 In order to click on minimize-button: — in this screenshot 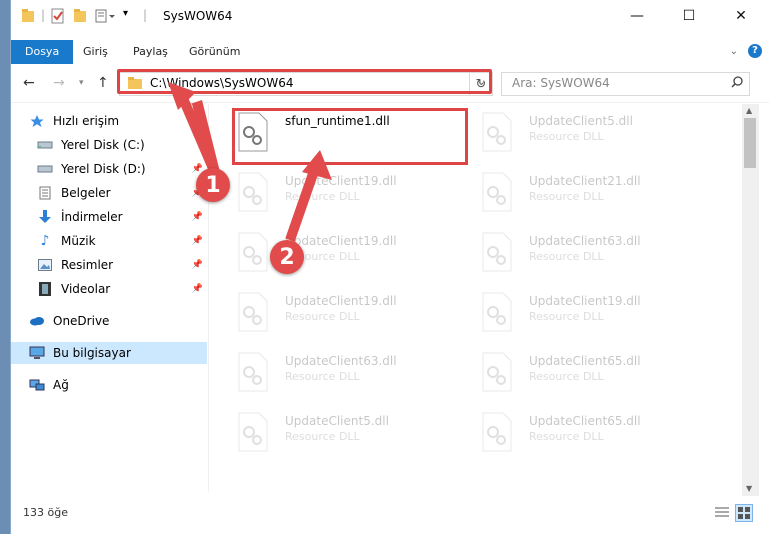, I will do `click(637, 16)`.